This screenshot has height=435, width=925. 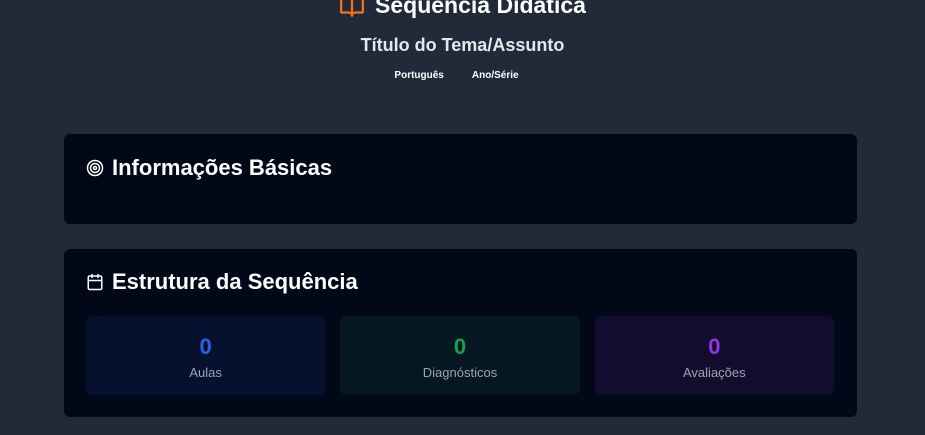 I want to click on stat-lessons: 0 Aulas, so click(x=206, y=355).